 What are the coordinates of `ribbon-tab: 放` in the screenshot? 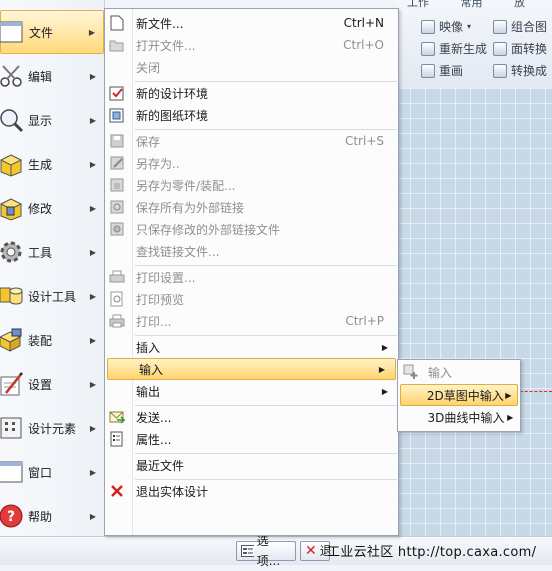 It's located at (519, 4).